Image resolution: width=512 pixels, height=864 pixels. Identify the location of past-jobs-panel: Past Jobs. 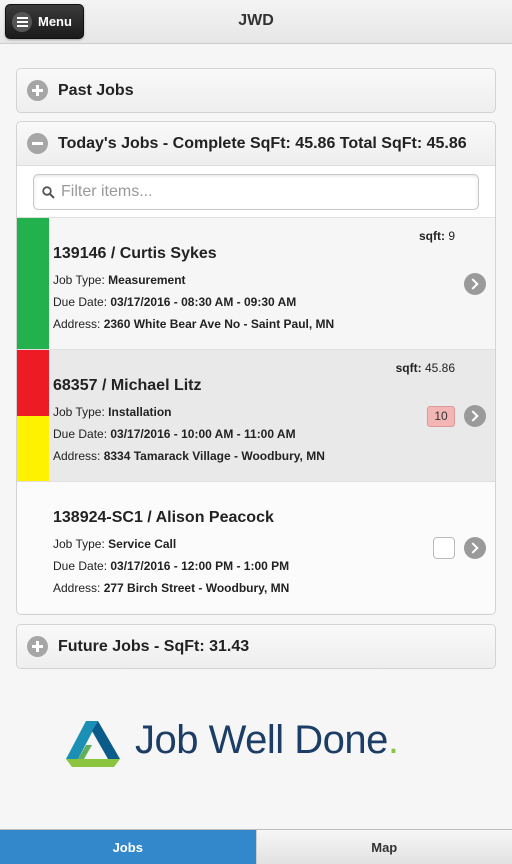
(256, 90).